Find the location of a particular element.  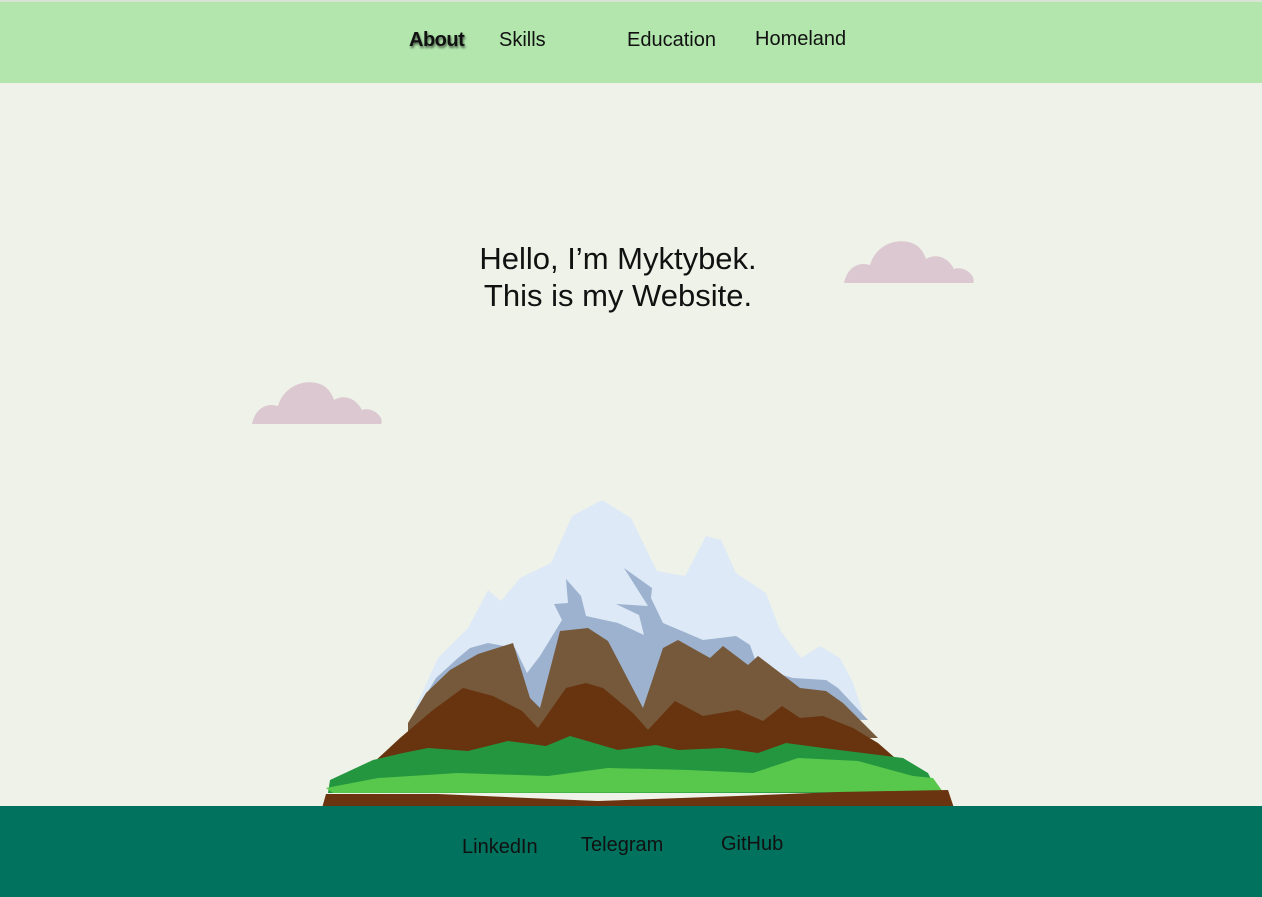

hero-line-1: Hello, I’m Myktybek. is located at coordinates (618, 258).